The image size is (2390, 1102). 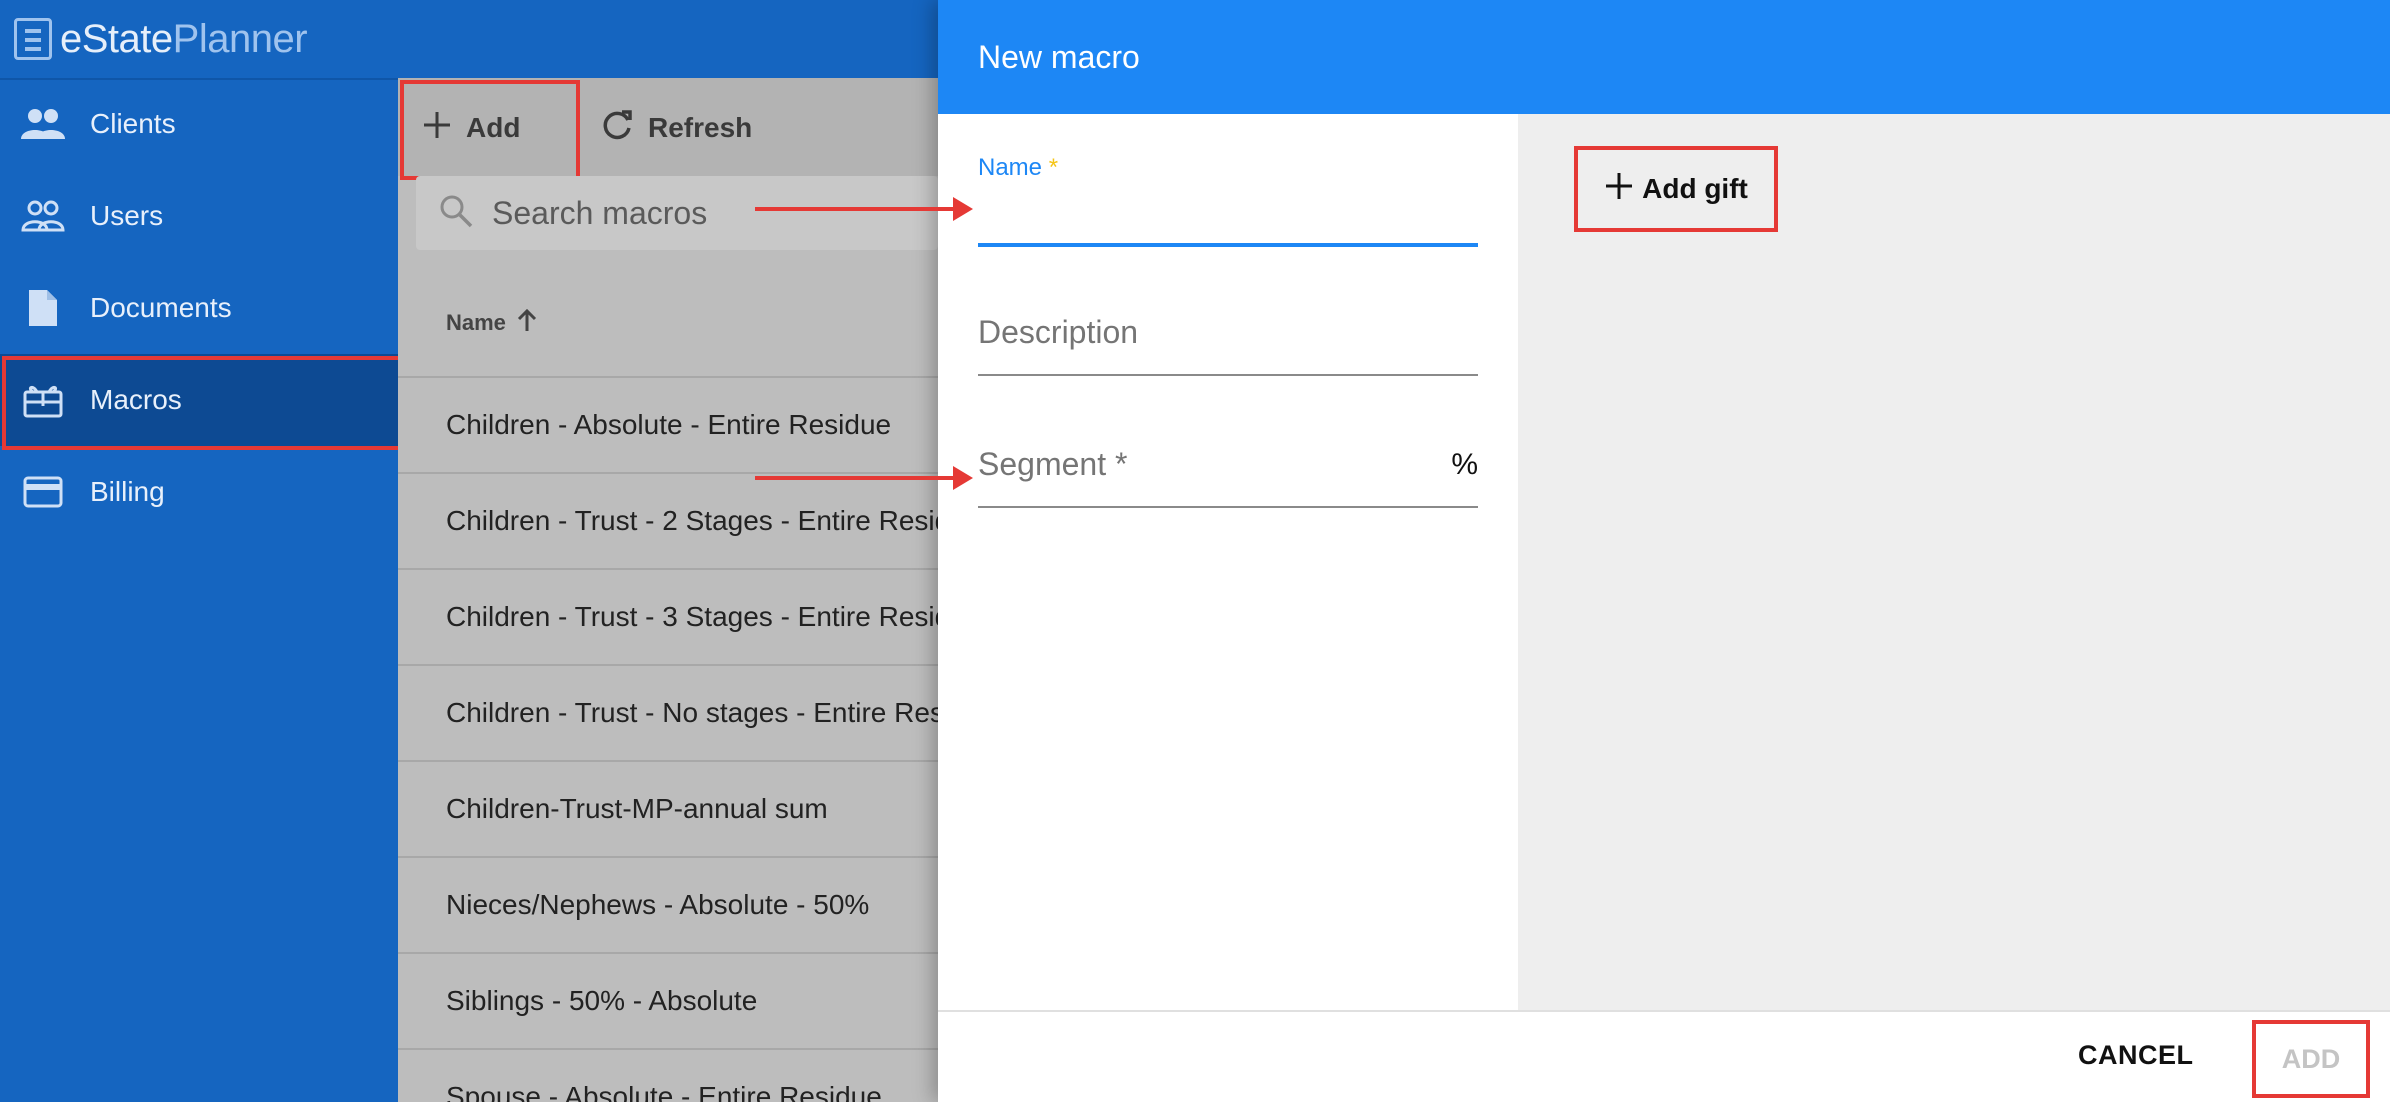 What do you see at coordinates (43, 308) in the screenshot?
I see `document-icon` at bounding box center [43, 308].